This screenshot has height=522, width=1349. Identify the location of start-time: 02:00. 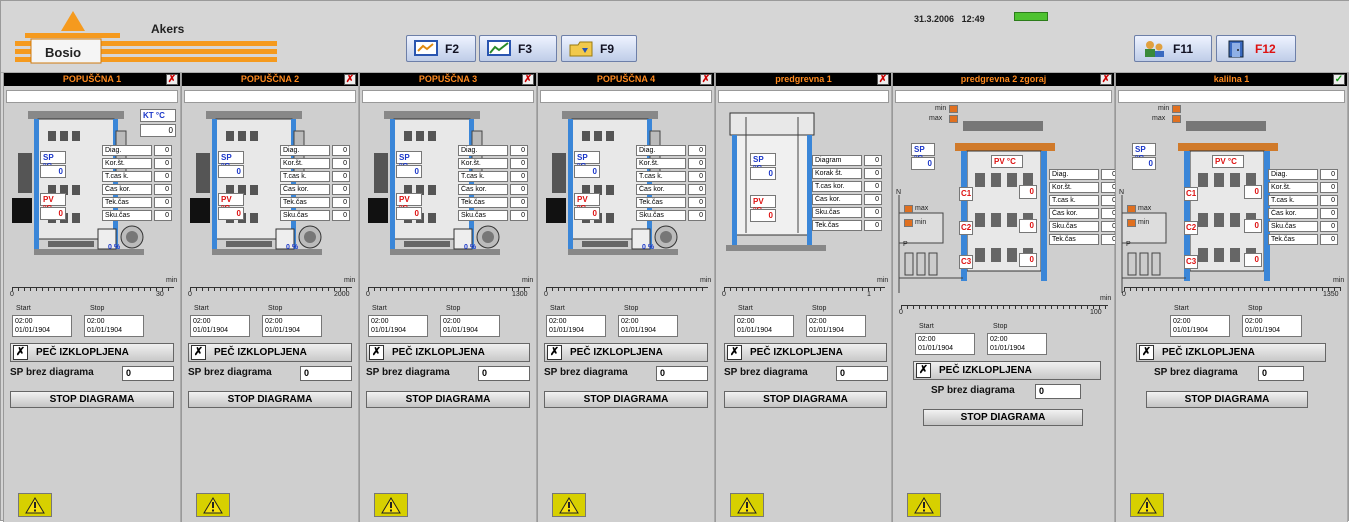
(558, 321).